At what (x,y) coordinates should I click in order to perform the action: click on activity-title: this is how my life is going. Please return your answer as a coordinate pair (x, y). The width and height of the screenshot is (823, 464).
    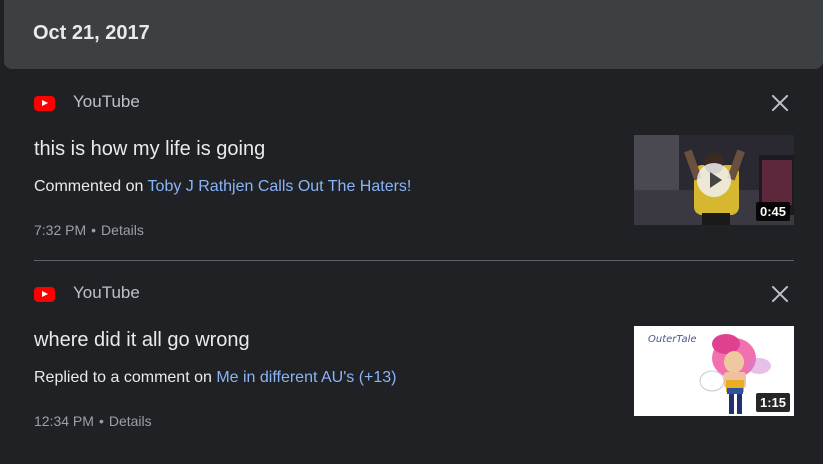
    Looking at the image, I should click on (150, 149).